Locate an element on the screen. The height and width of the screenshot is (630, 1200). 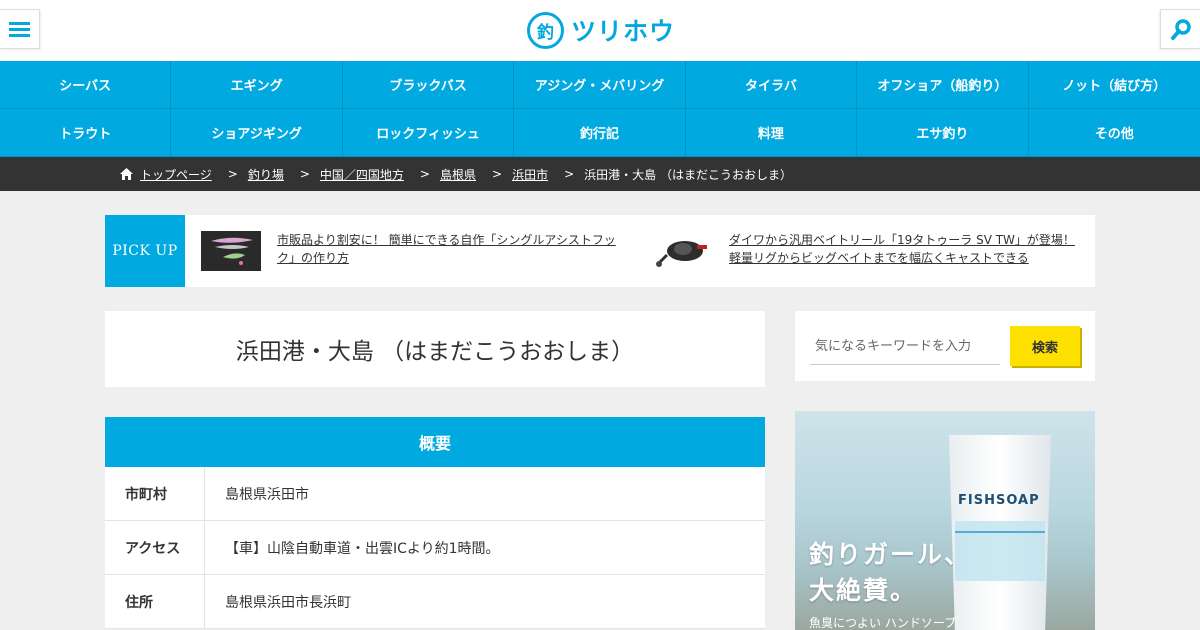
ad-headline-2: 大絶賛。 is located at coordinates (863, 590).